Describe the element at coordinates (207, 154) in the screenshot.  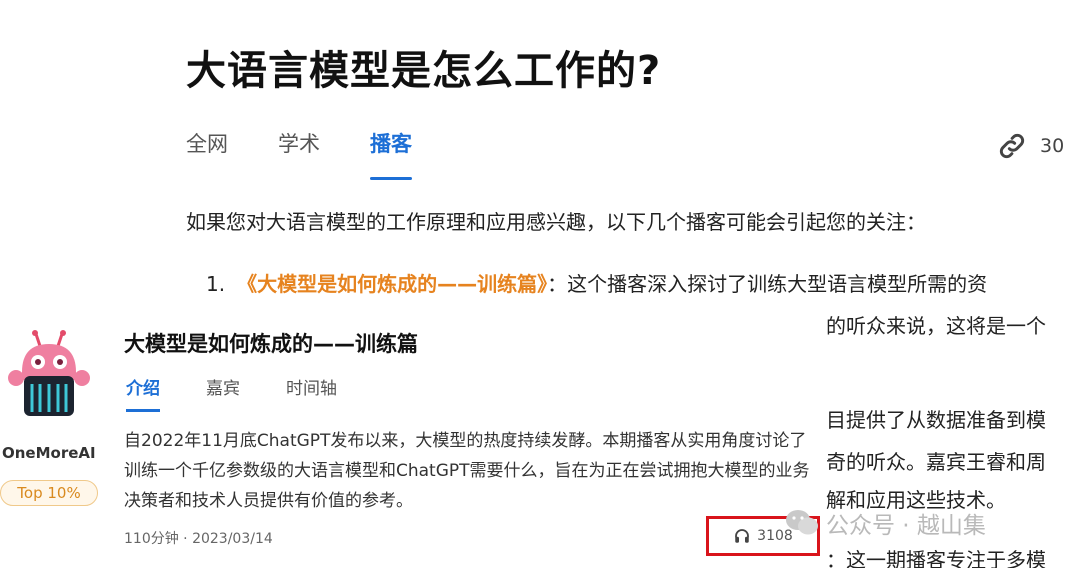
I see `tab-all: 全网` at that location.